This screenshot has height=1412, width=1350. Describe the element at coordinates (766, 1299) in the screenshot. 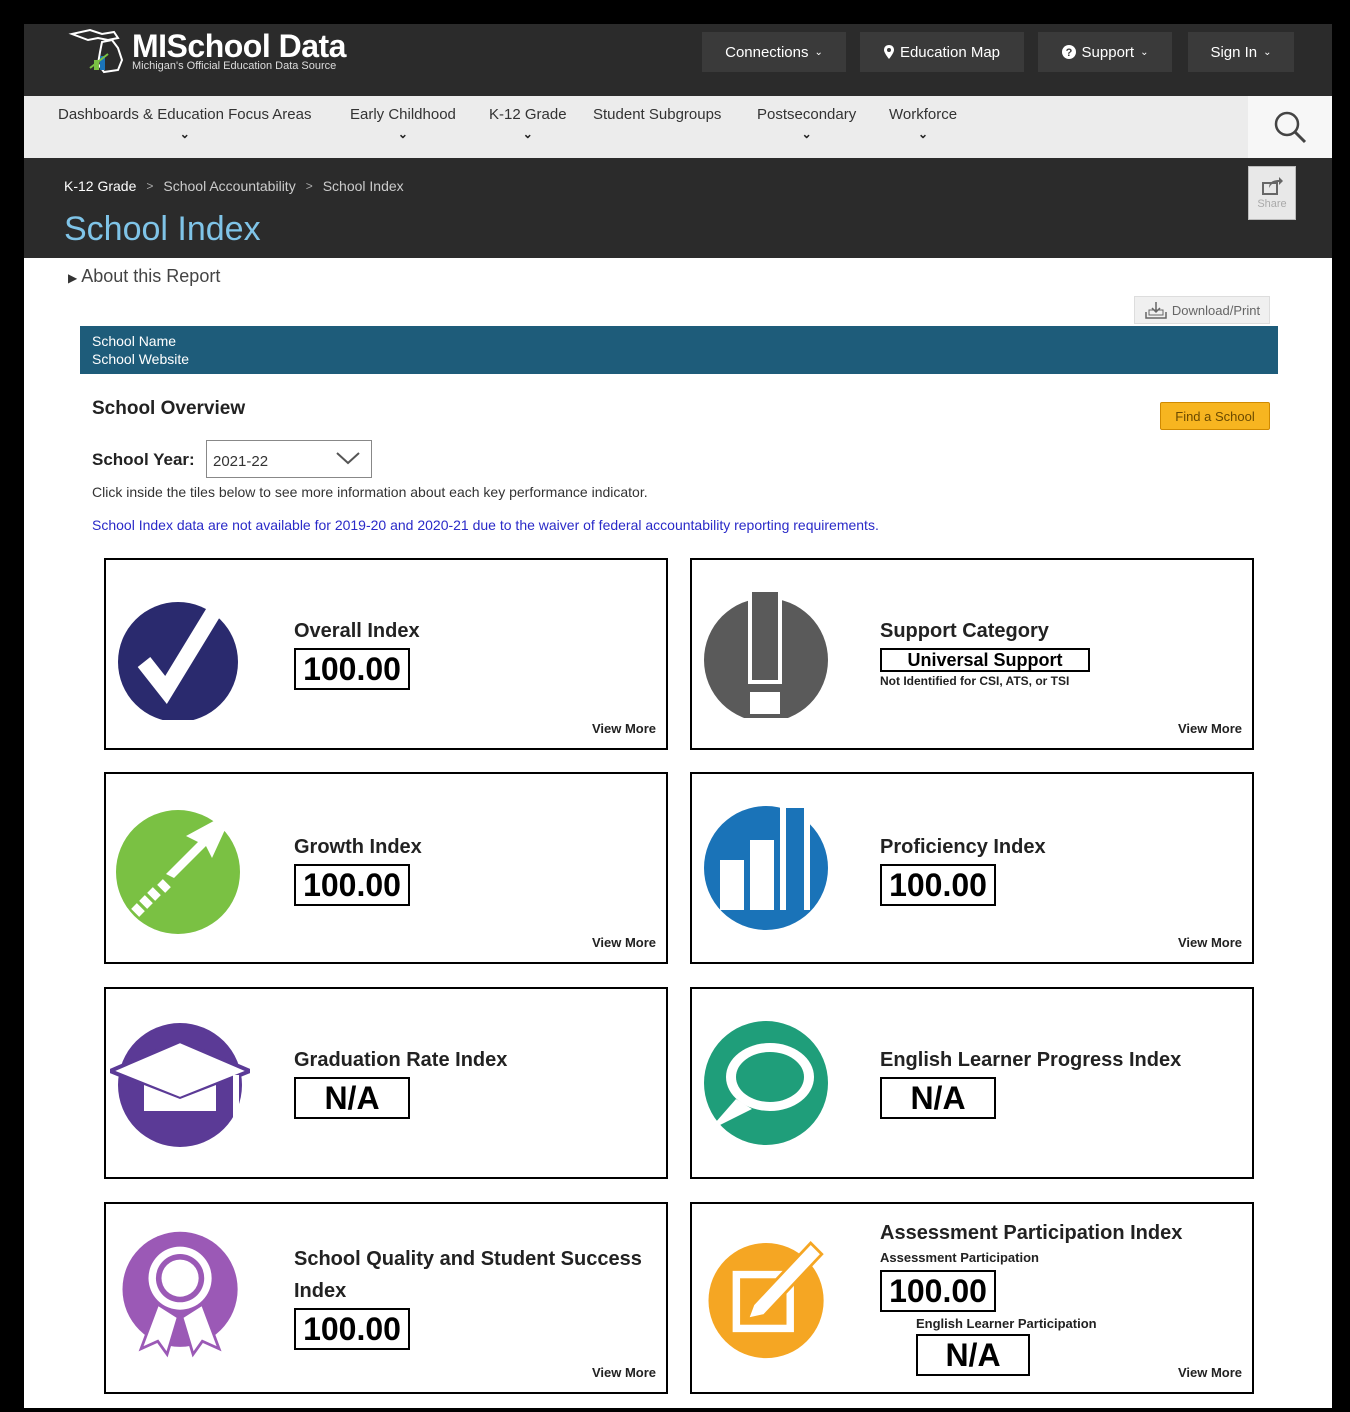

I see `pencil-edit-icon` at that location.